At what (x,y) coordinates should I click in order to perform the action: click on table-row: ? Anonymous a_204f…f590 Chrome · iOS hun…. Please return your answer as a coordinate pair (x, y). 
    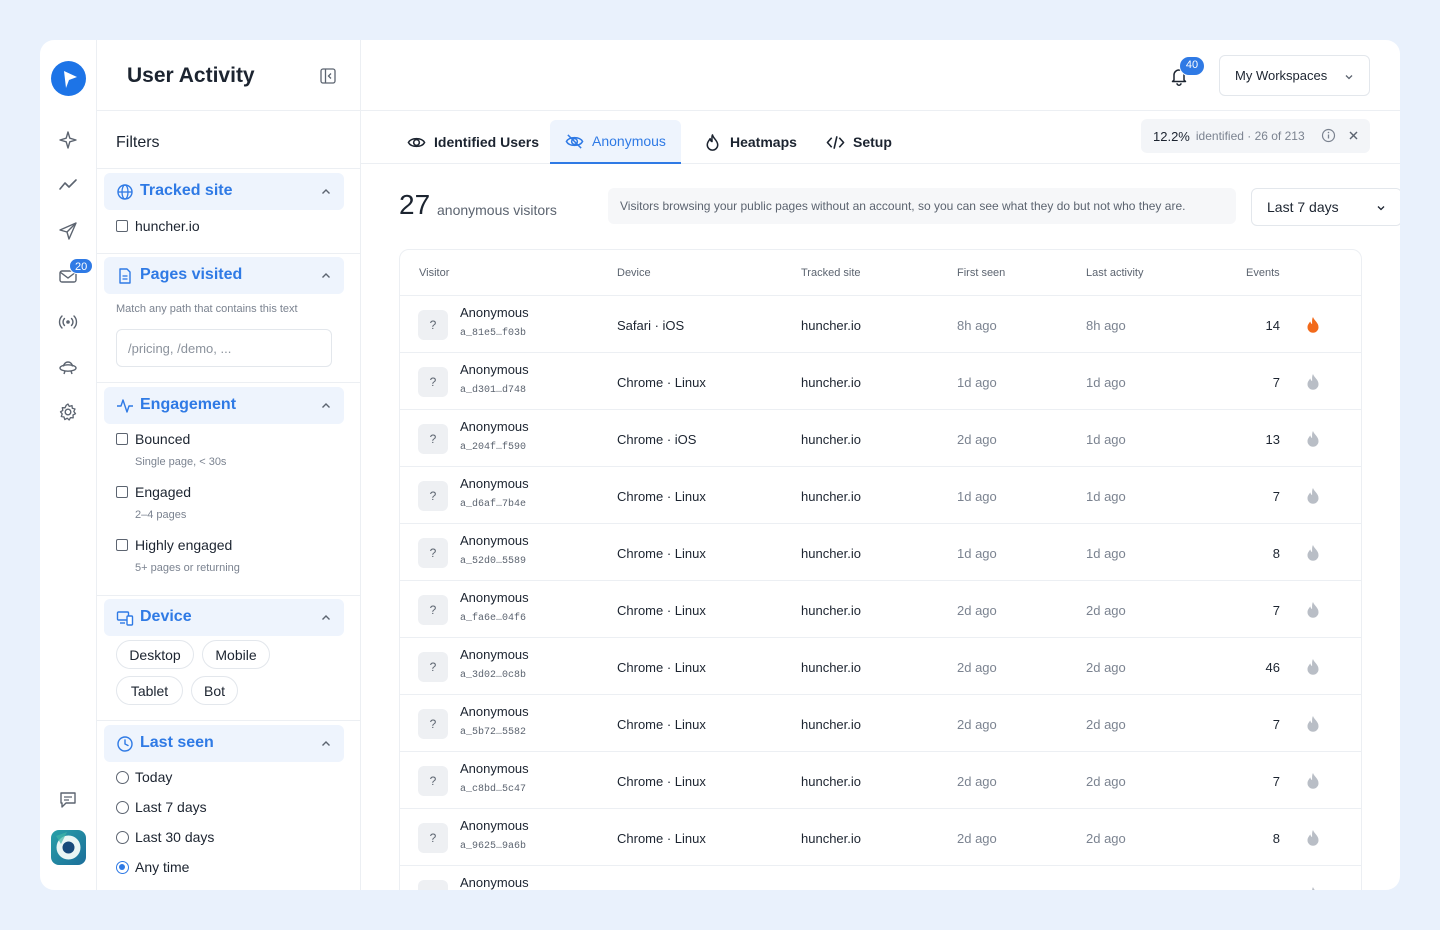
    Looking at the image, I should click on (880, 438).